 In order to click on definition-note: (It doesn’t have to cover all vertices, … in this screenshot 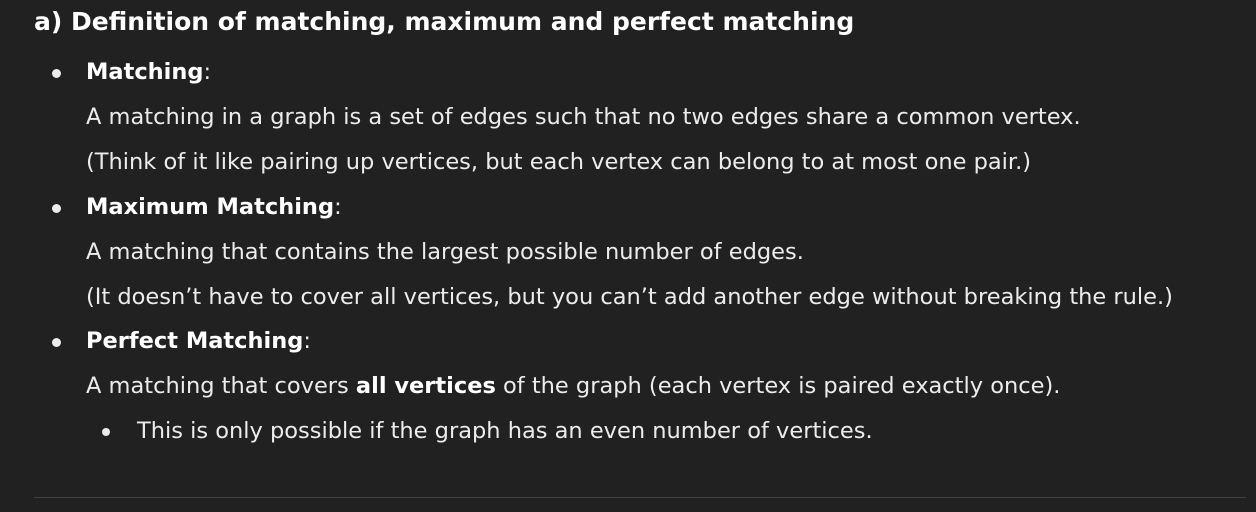, I will do `click(629, 297)`.